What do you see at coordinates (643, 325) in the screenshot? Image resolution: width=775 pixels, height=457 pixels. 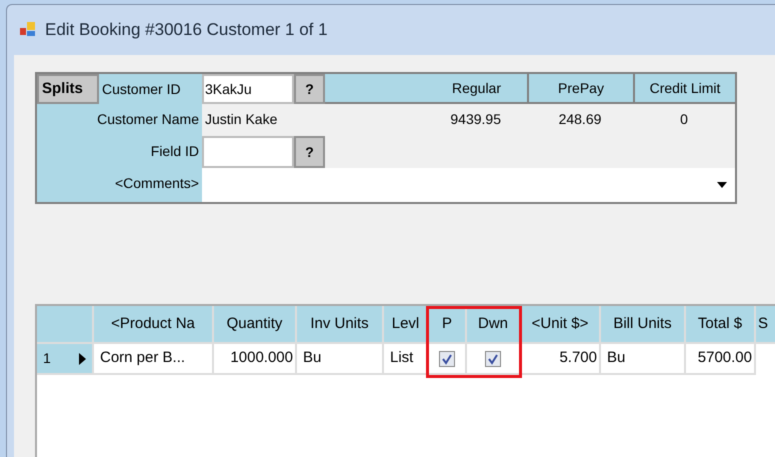 I see `column-header: Bill Units` at bounding box center [643, 325].